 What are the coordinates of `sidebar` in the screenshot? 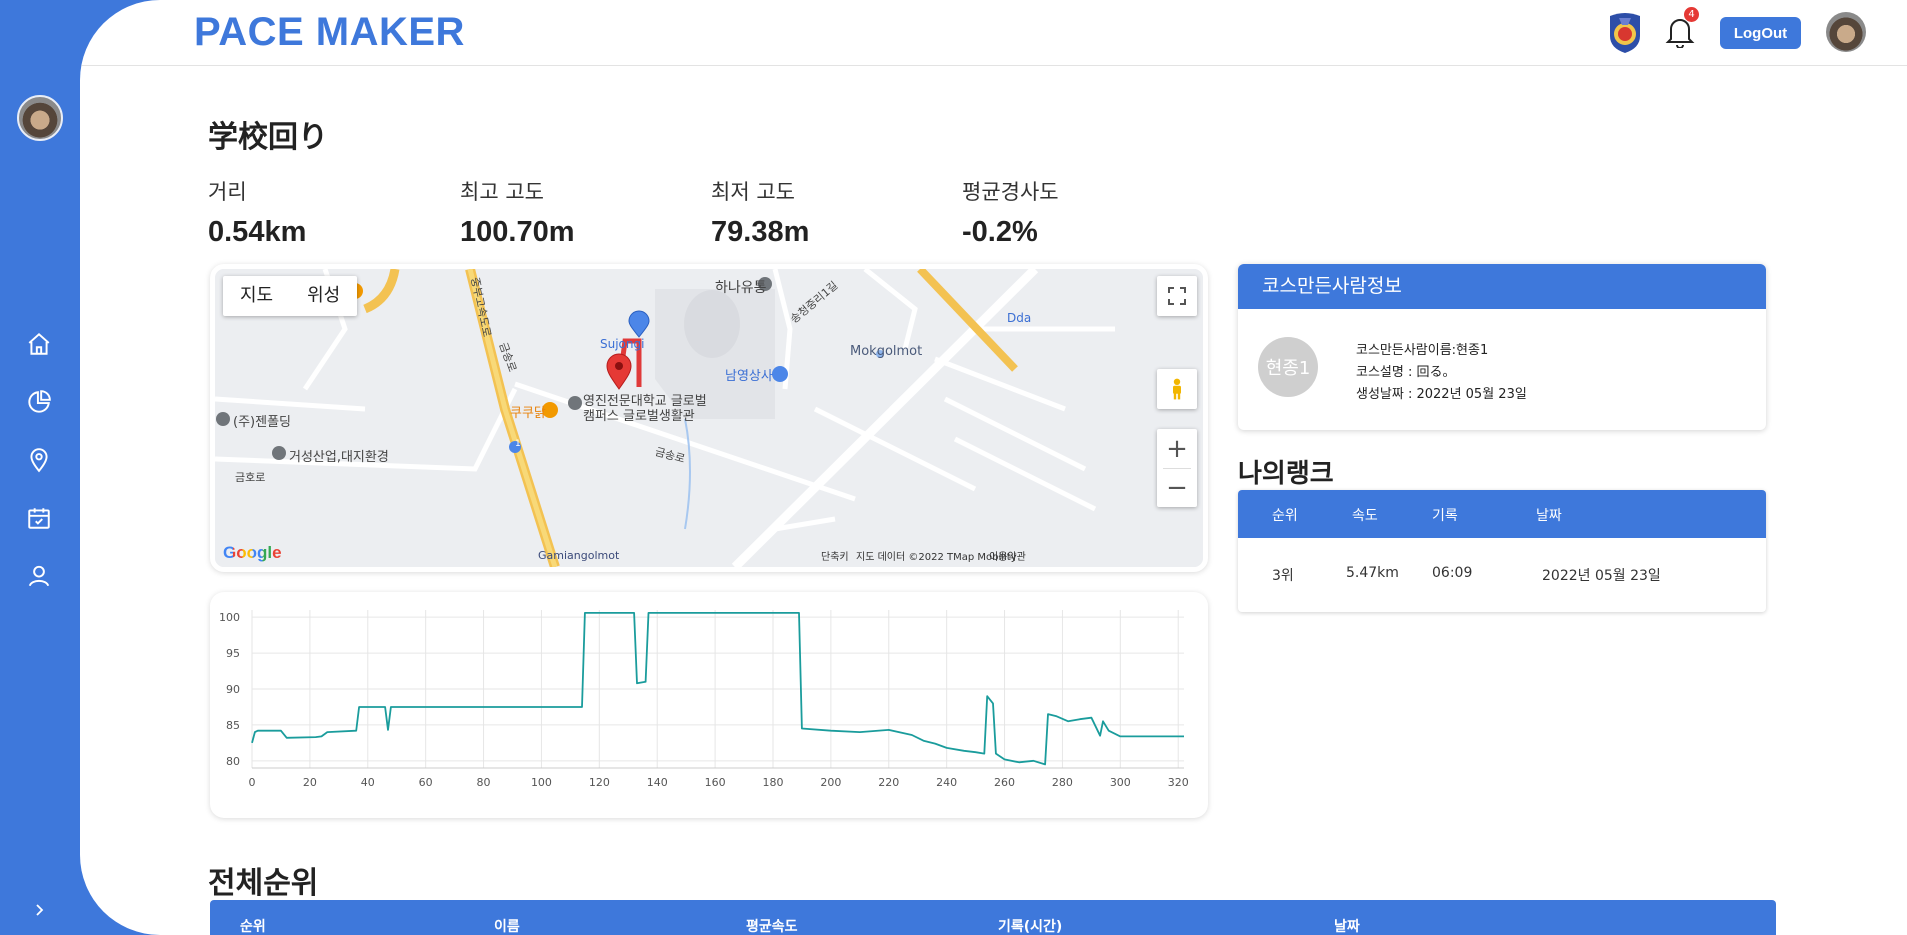 It's located at (40, 467).